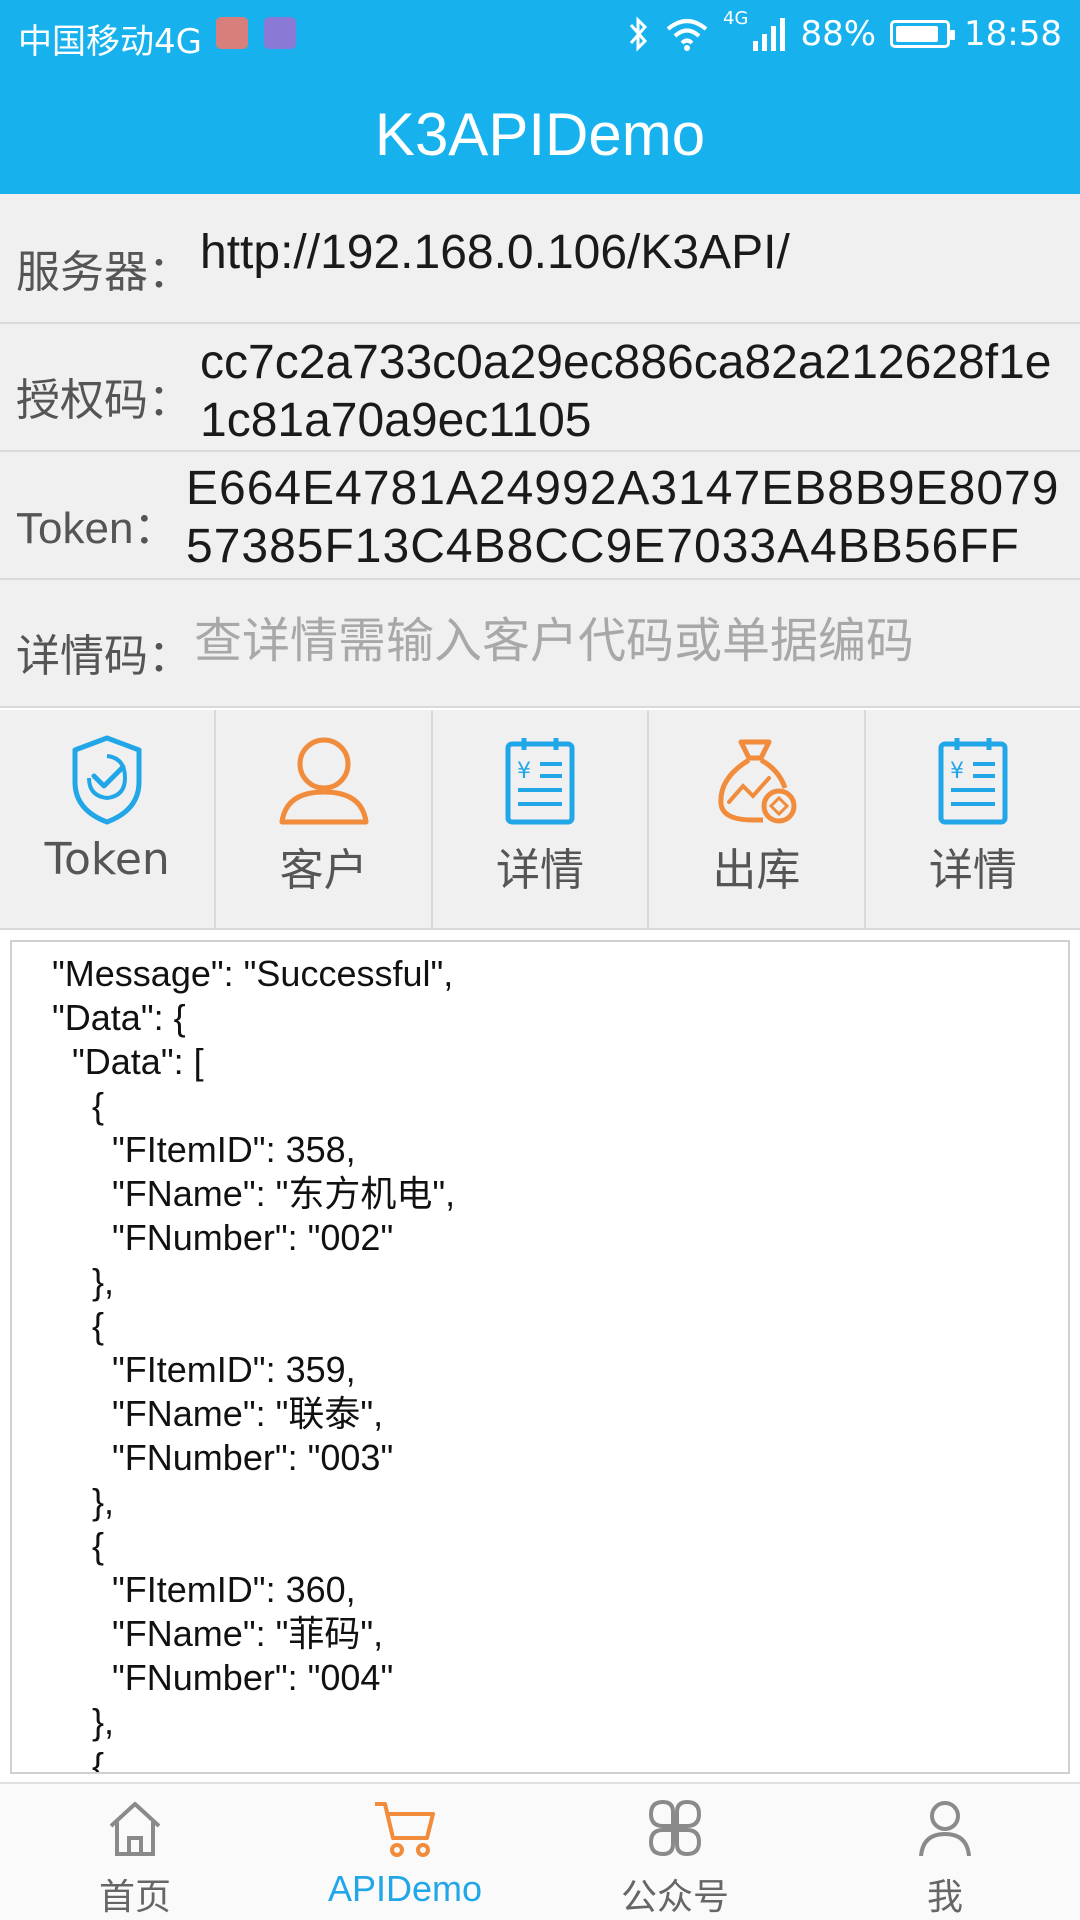 Image resolution: width=1080 pixels, height=1920 pixels. I want to click on outbound-button: 出库, so click(757, 819).